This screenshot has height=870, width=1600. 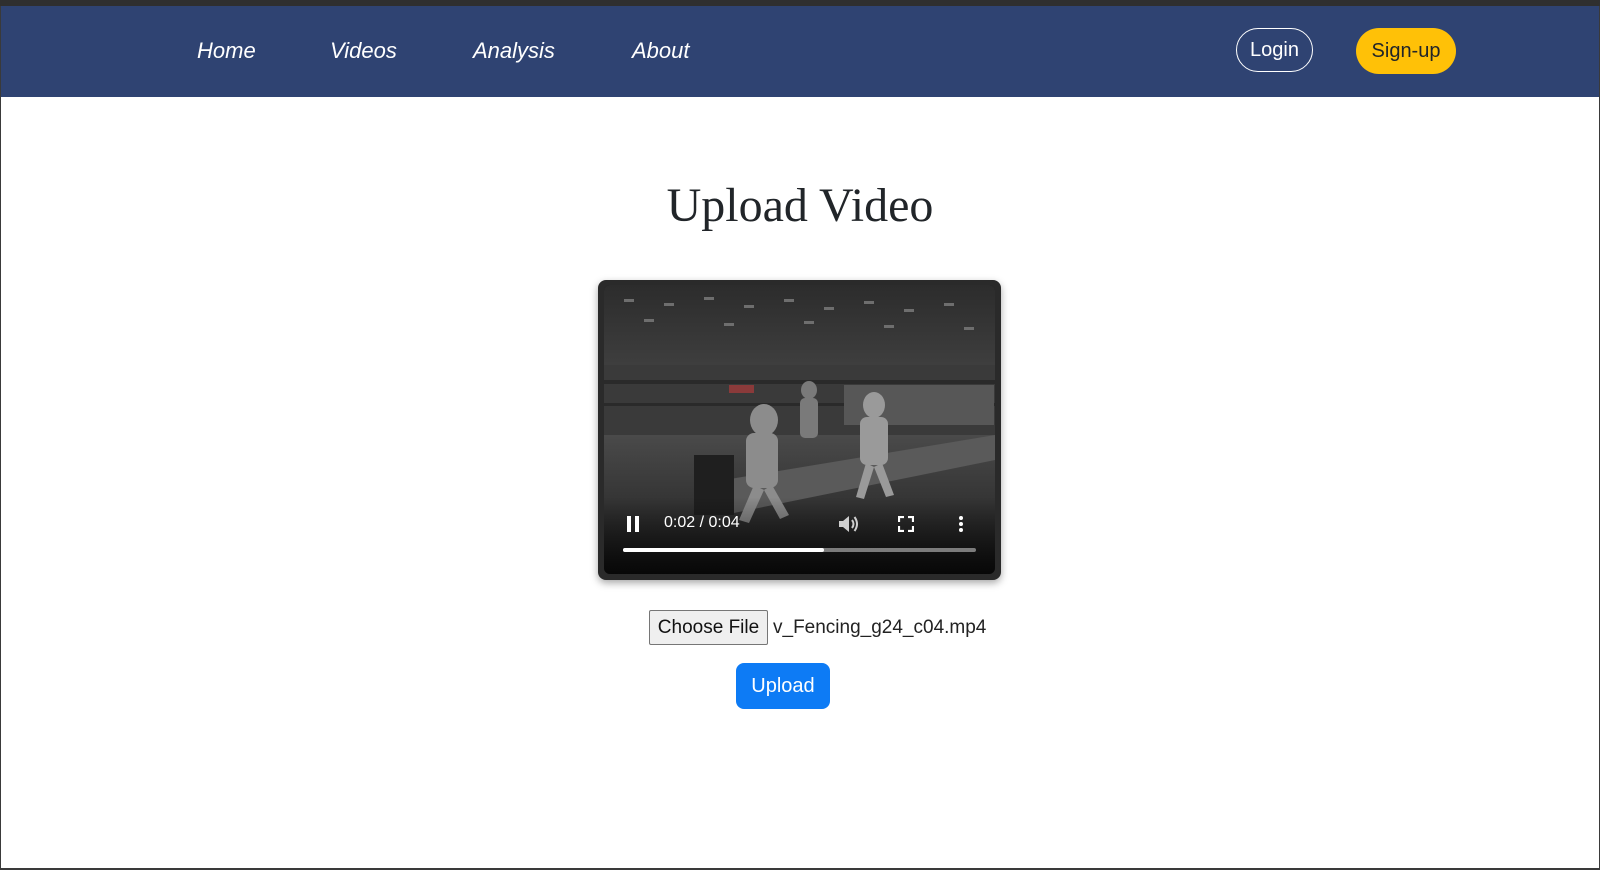 What do you see at coordinates (849, 524) in the screenshot?
I see `volume-icon` at bounding box center [849, 524].